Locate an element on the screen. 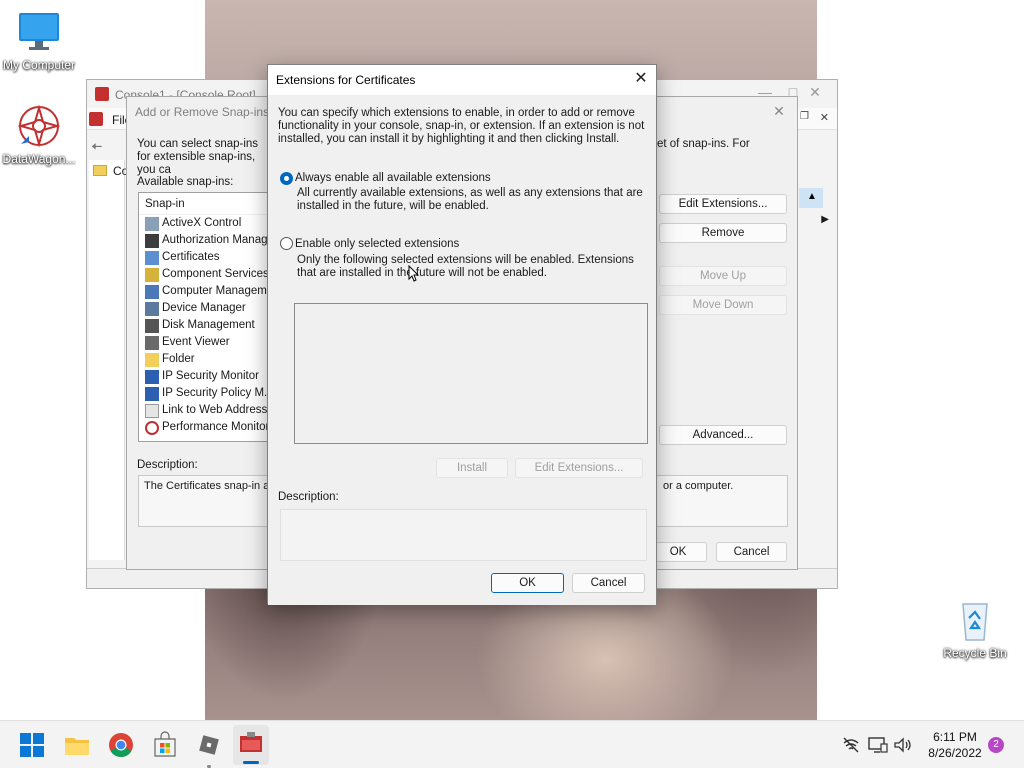  windows-start-icon is located at coordinates (32, 745).